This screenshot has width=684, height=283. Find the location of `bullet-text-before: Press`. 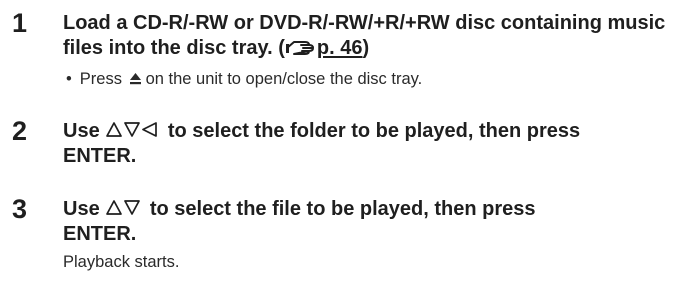

bullet-text-before: Press is located at coordinates (100, 79).